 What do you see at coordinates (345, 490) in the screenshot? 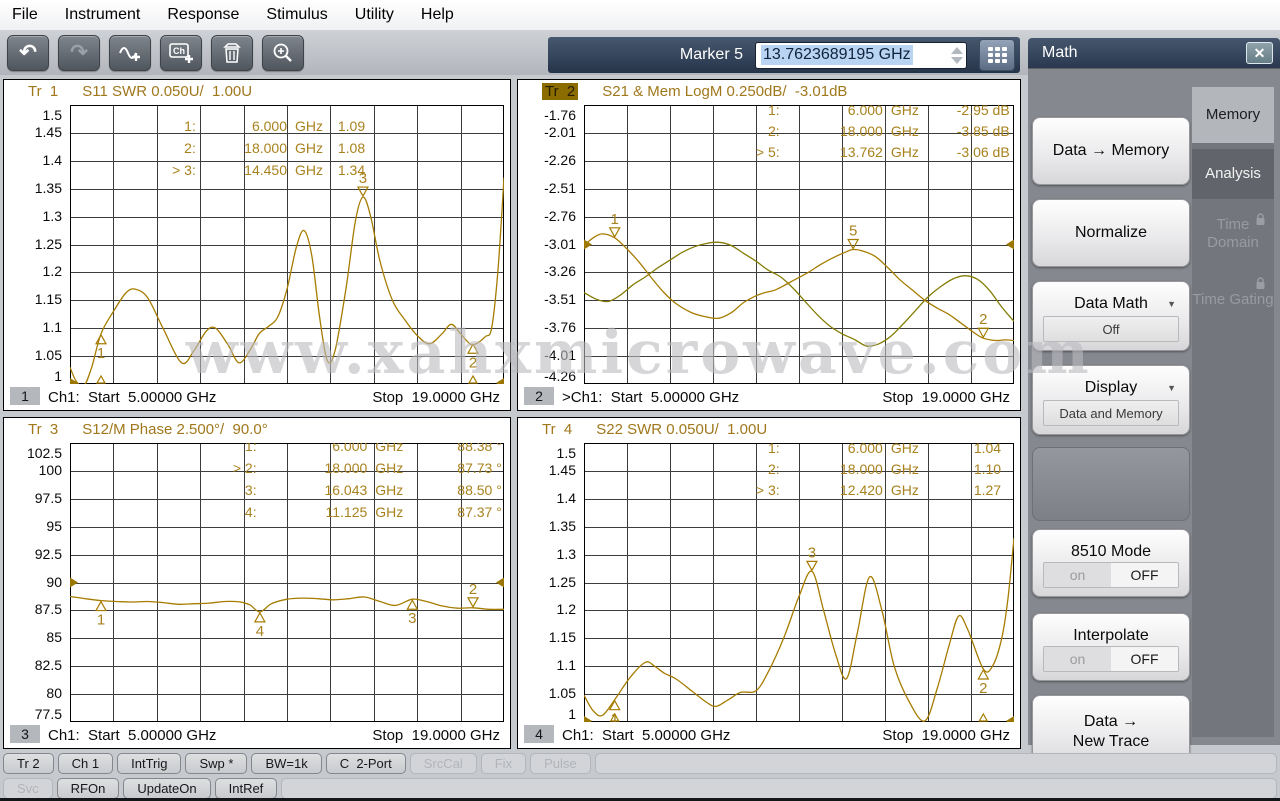
I see `svg-text: 16.043` at bounding box center [345, 490].